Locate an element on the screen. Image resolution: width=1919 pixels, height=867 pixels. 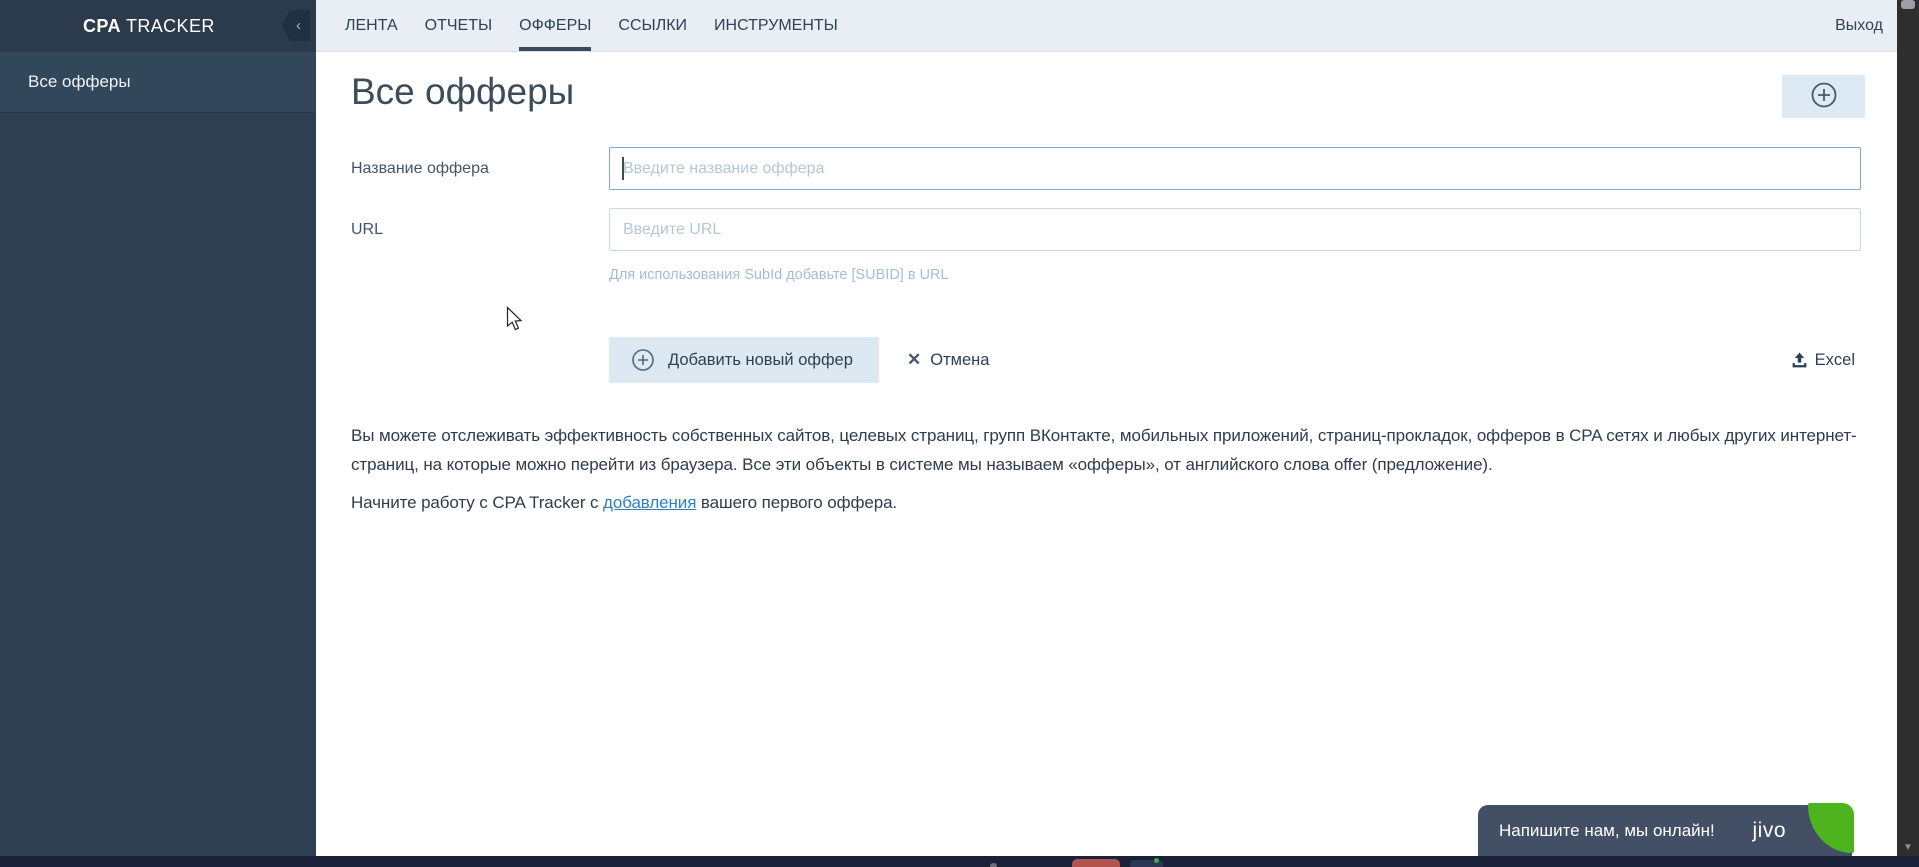
url-field-wrap is located at coordinates (1235, 229).